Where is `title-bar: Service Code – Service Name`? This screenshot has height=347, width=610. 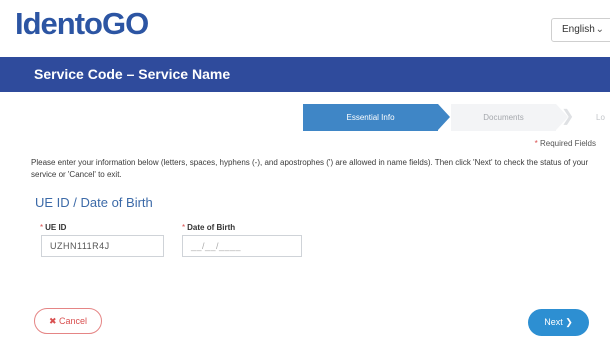
title-bar: Service Code – Service Name is located at coordinates (305, 74).